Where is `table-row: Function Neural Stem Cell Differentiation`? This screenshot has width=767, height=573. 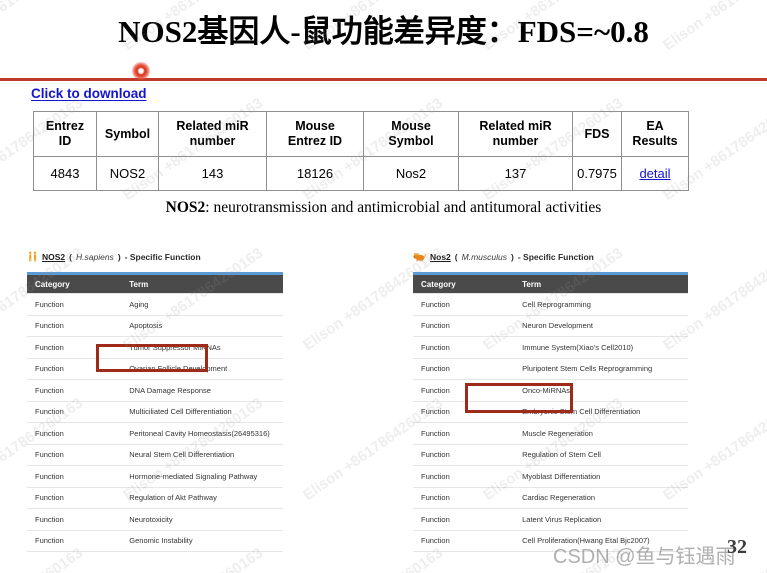
table-row: Function Neural Stem Cell Differentiation is located at coordinates (155, 455).